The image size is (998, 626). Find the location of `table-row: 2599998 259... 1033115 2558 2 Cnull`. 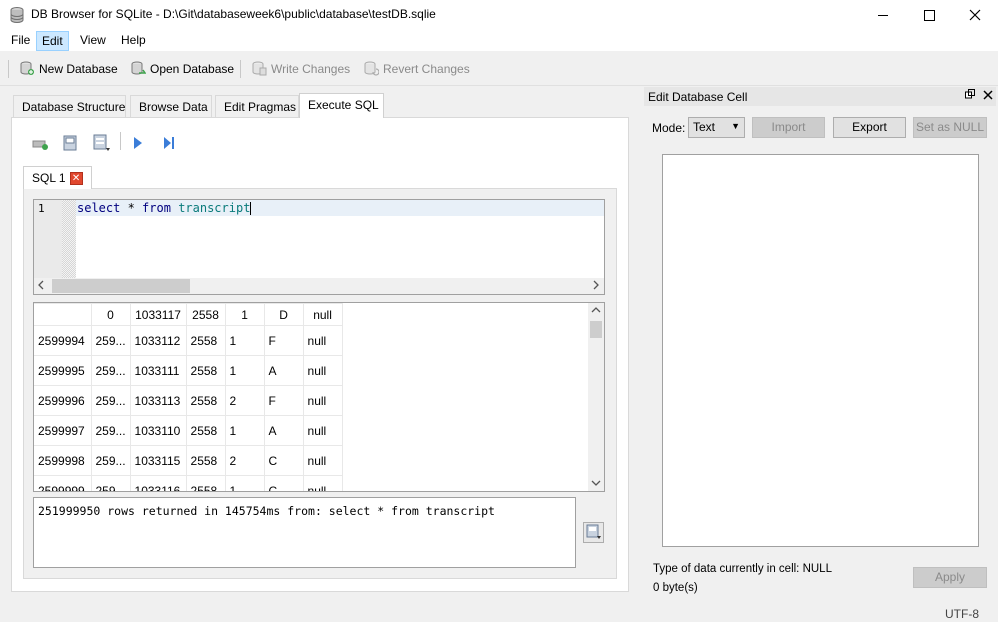

table-row: 2599998 259... 1033115 2558 2 Cnull is located at coordinates (188, 460).